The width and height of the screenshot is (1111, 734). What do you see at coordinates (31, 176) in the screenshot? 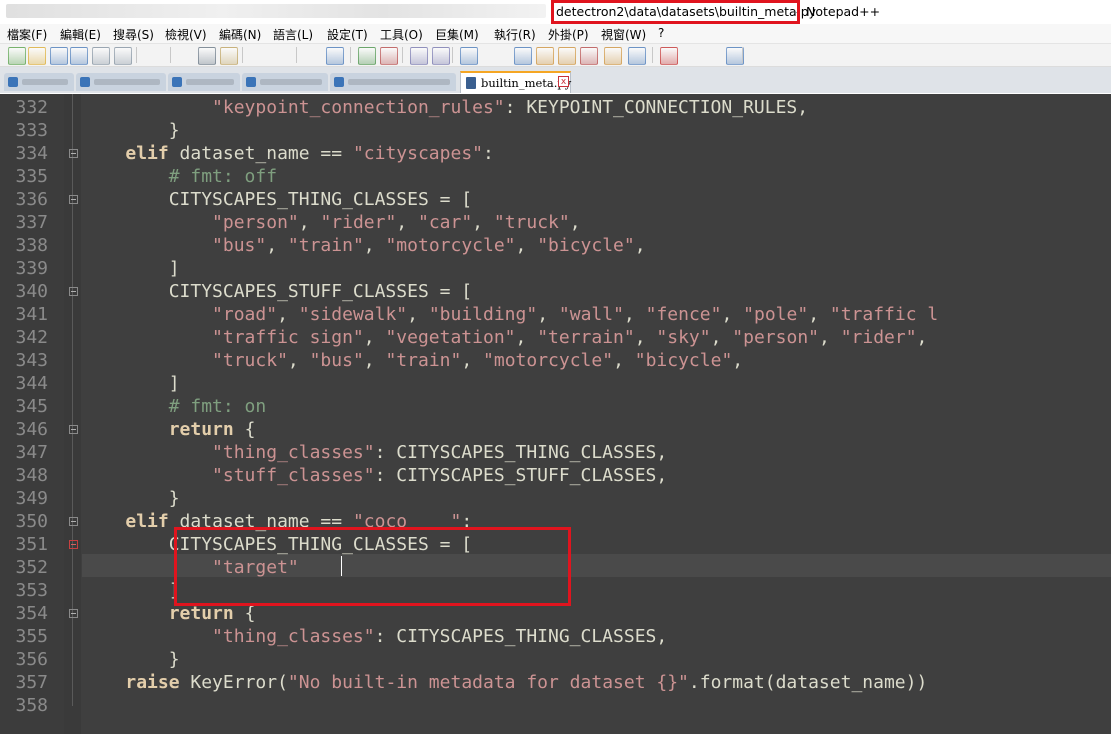
I see `line-number: 335` at bounding box center [31, 176].